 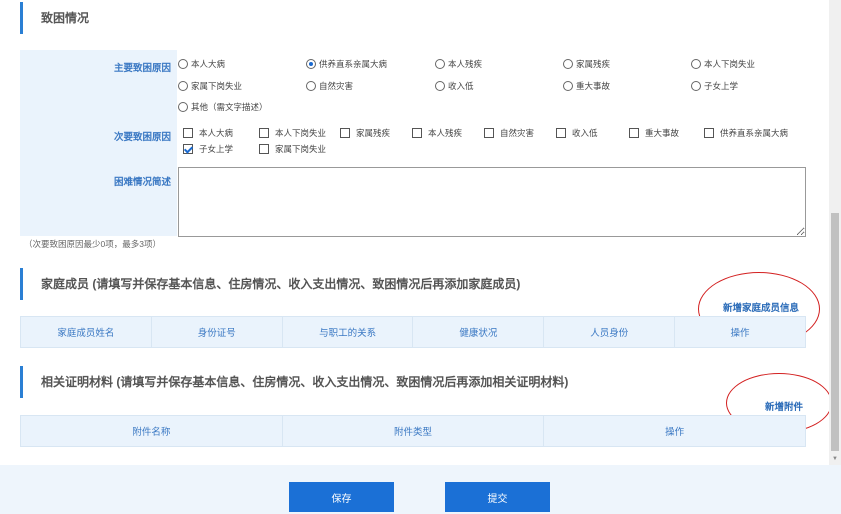 What do you see at coordinates (761, 307) in the screenshot?
I see `add-family-member-button: 新增家庭成员信息` at bounding box center [761, 307].